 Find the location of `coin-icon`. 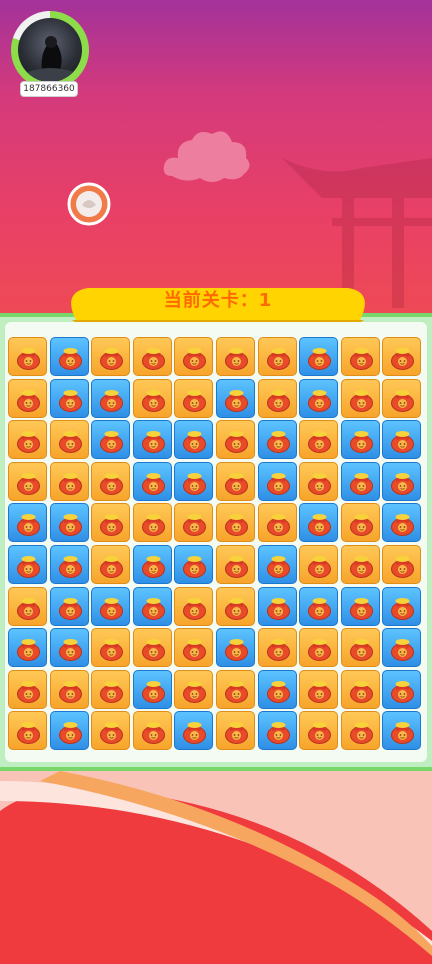

coin-icon is located at coordinates (89, 204).